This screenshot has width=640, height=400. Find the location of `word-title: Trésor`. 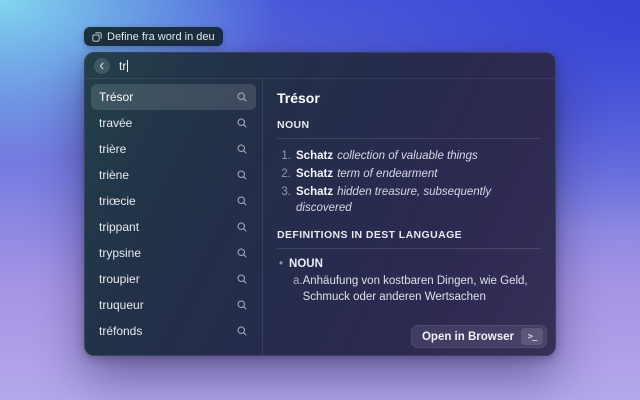

word-title: Trésor is located at coordinates (298, 98).